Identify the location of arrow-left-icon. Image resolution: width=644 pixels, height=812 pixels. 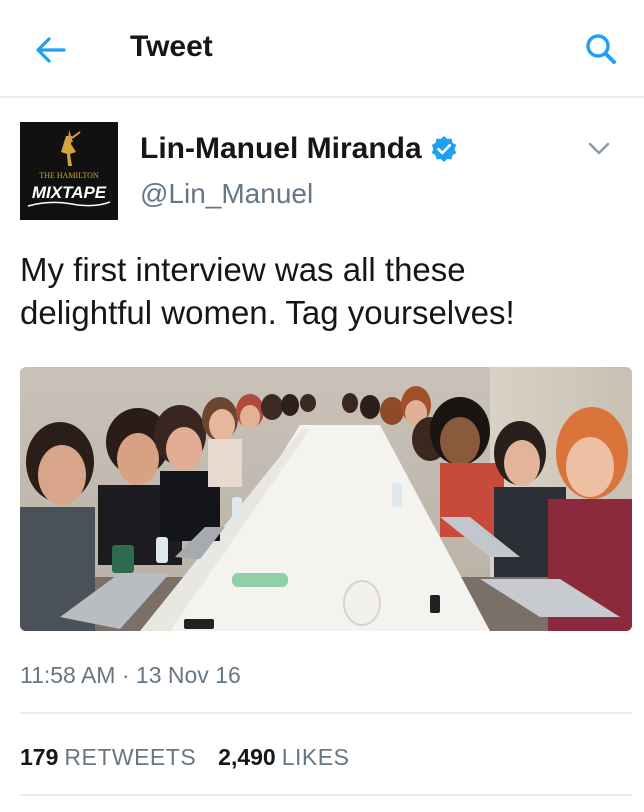
(51, 50).